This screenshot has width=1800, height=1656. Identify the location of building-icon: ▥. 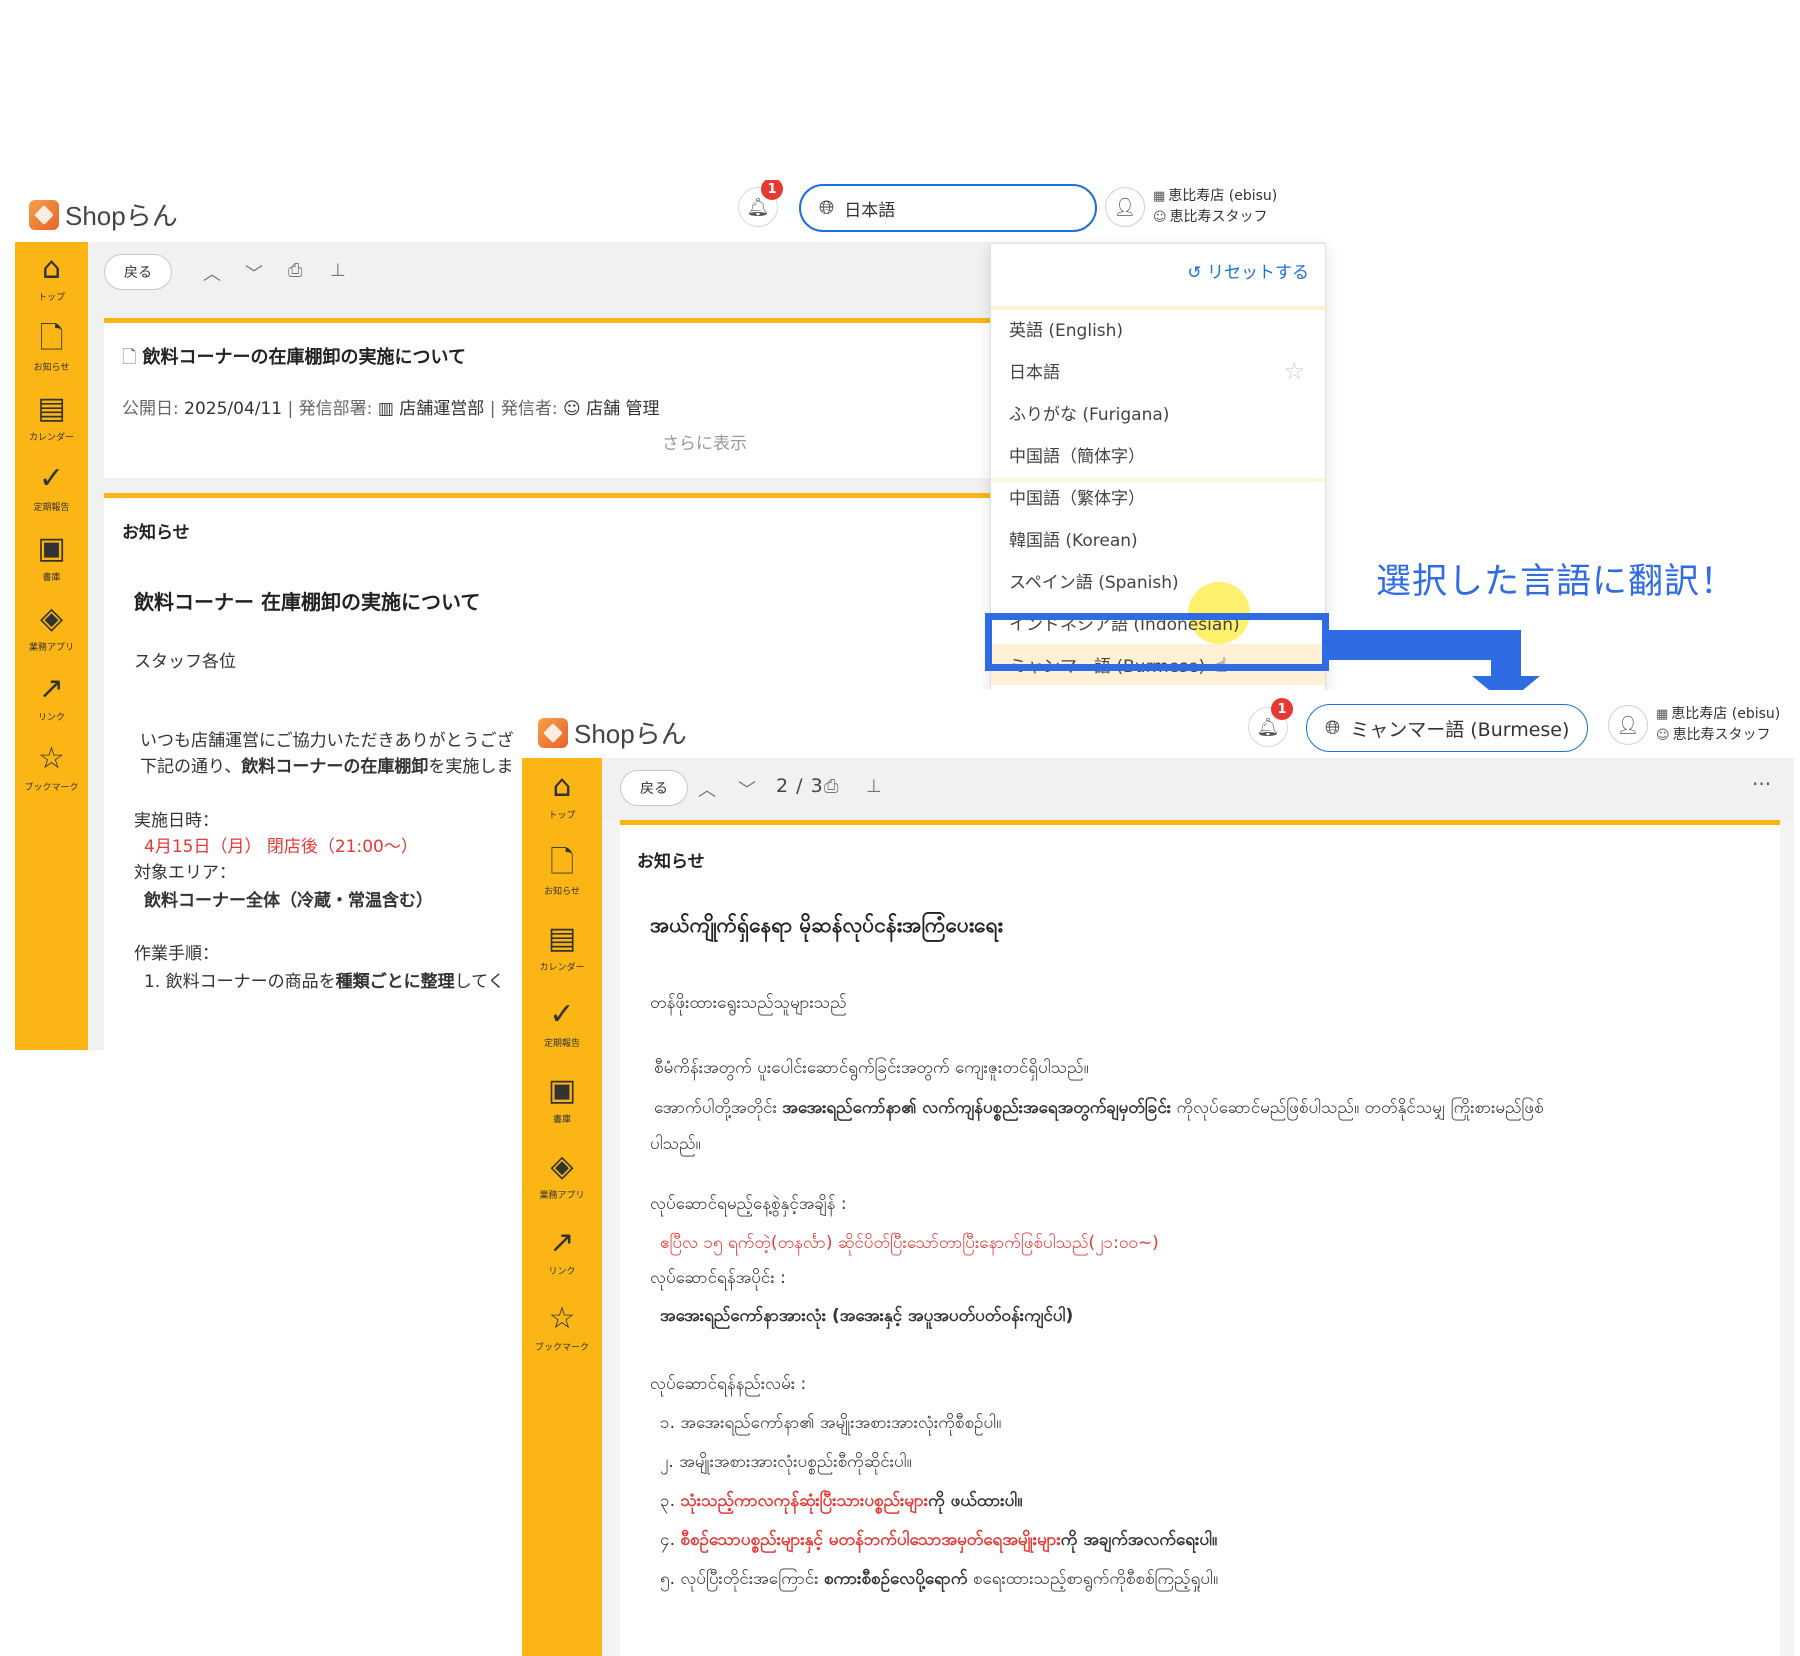
(385, 409).